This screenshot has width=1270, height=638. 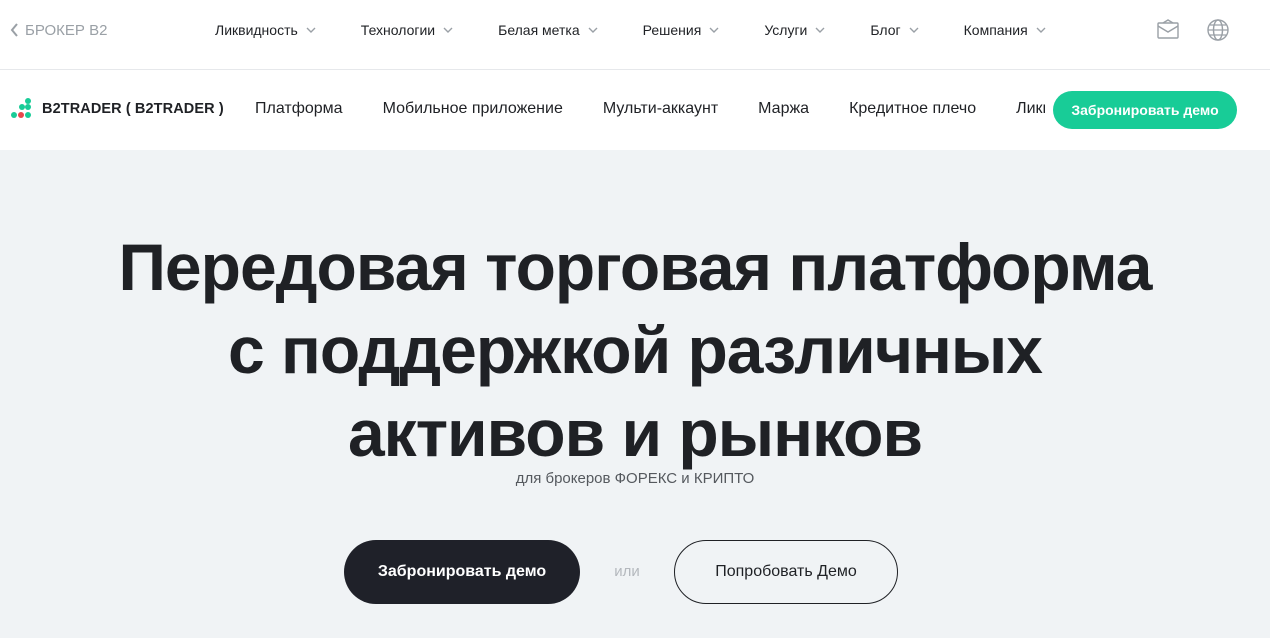 What do you see at coordinates (473, 109) in the screenshot?
I see `product-nav-mobile-app: Мобильное приложение` at bounding box center [473, 109].